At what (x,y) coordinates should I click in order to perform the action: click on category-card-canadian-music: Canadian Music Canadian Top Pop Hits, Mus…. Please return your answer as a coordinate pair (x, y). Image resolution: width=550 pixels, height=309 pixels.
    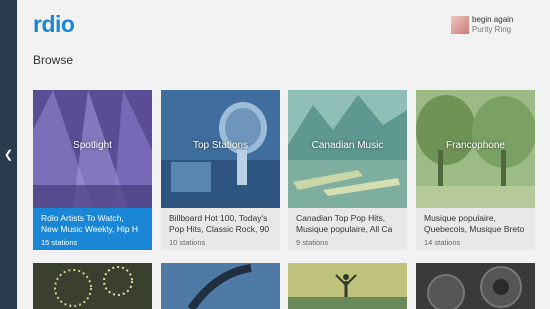
    Looking at the image, I should click on (347, 170).